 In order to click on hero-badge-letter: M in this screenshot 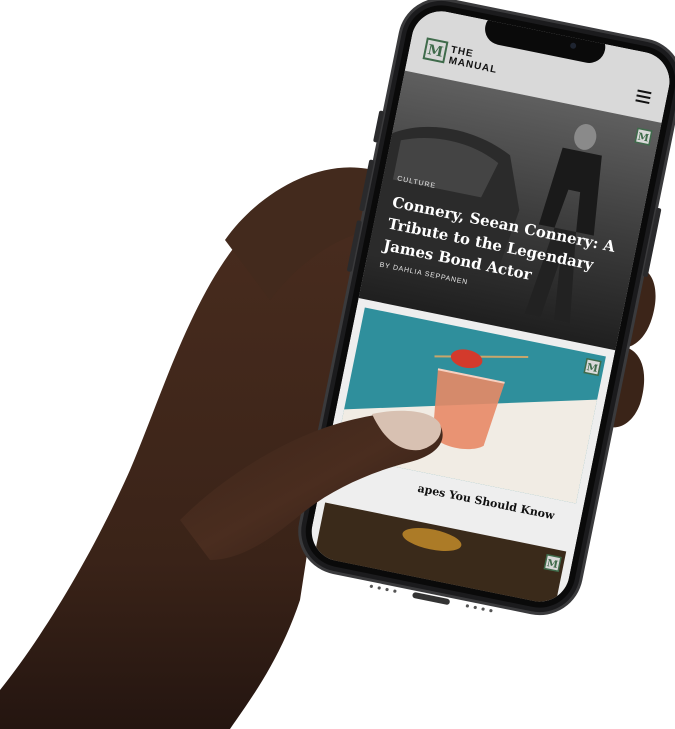, I will do `click(643, 138)`.